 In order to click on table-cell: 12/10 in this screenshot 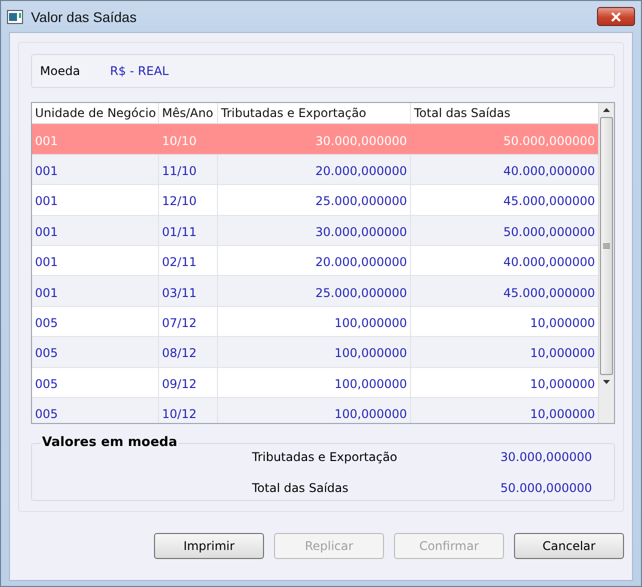, I will do `click(188, 200)`.